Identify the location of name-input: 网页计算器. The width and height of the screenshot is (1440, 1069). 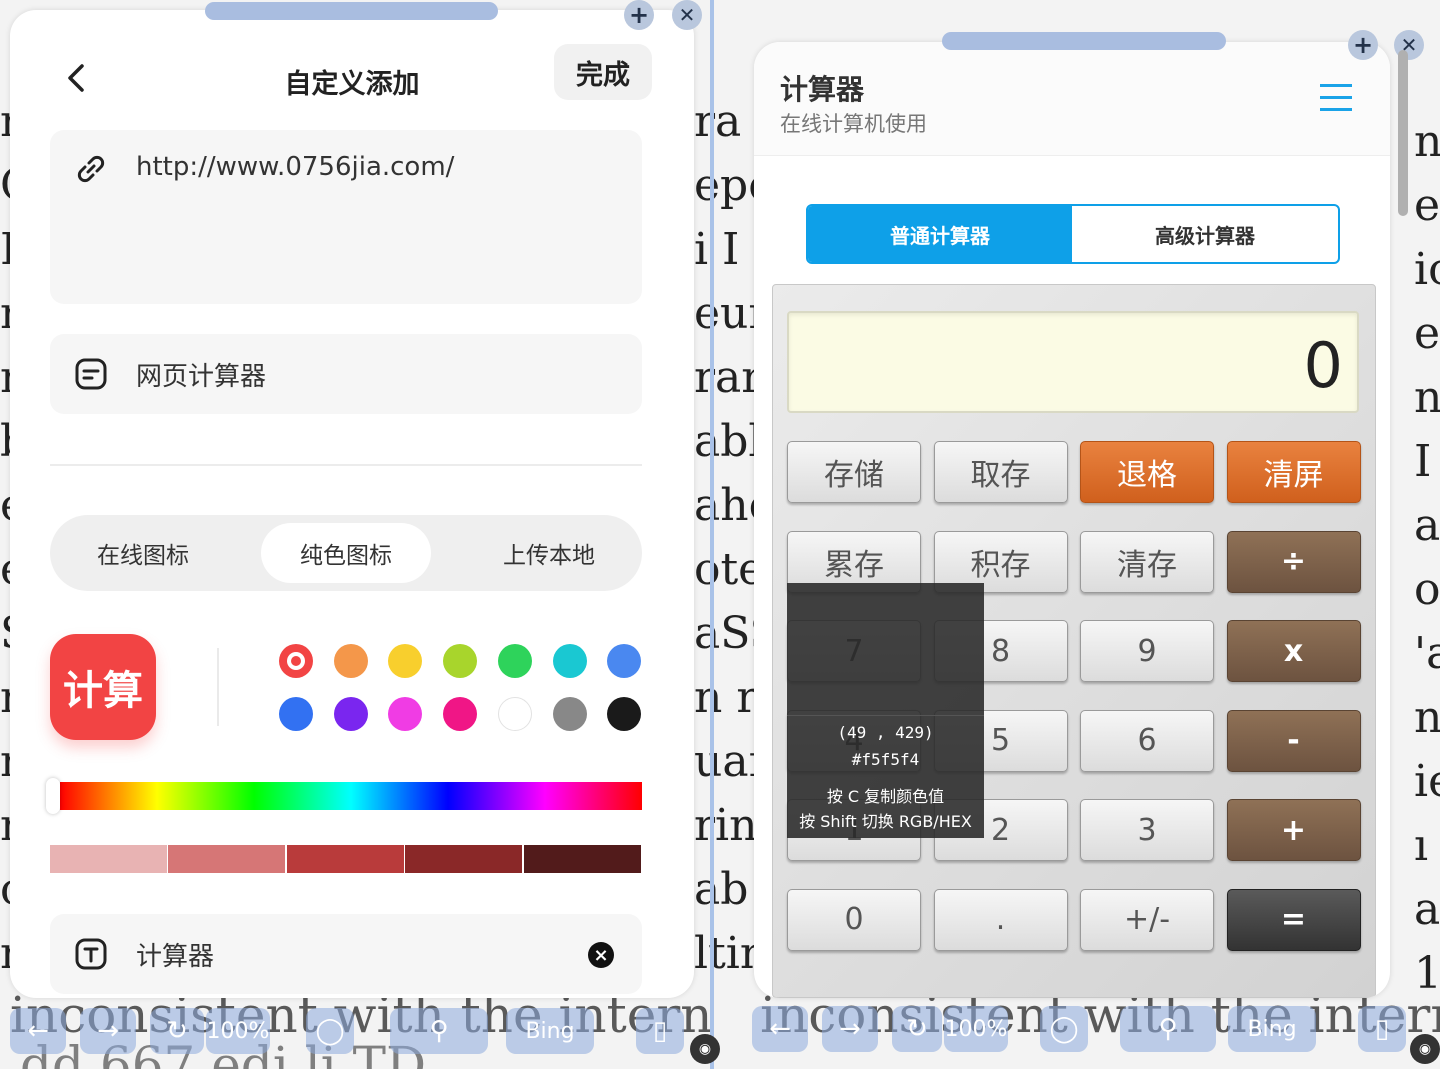
(346, 374).